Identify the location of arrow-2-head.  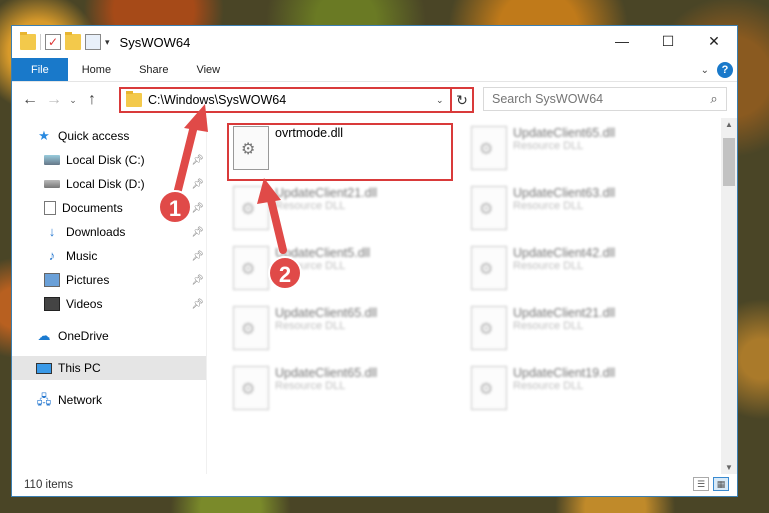
(269, 191).